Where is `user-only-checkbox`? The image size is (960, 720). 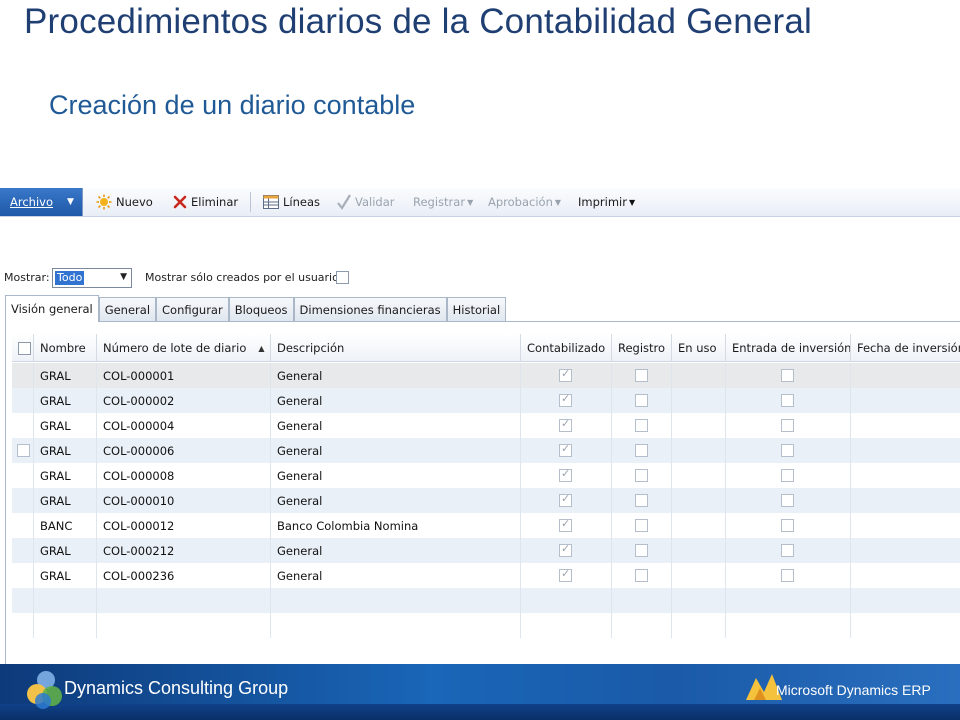
user-only-checkbox is located at coordinates (342, 277).